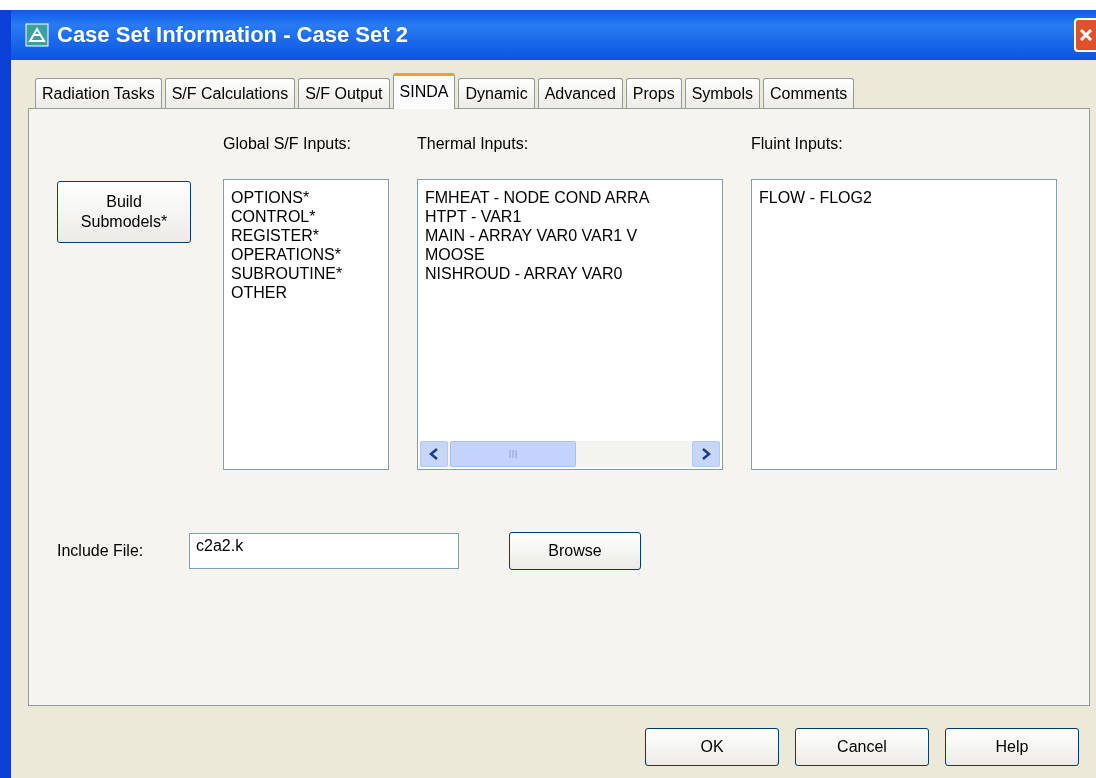 Image resolution: width=1096 pixels, height=778 pixels. What do you see at coordinates (575, 551) in the screenshot?
I see `browse-button: Browse` at bounding box center [575, 551].